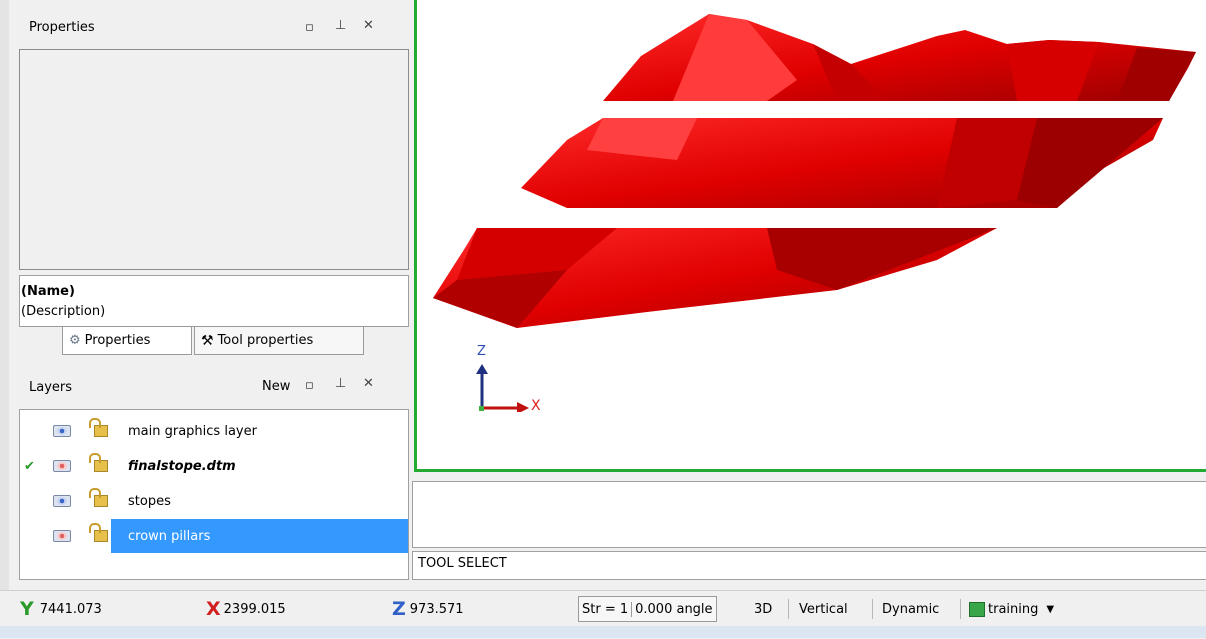  Describe the element at coordinates (214, 301) in the screenshot. I see `property-description-box: (Name) (Description)` at that location.